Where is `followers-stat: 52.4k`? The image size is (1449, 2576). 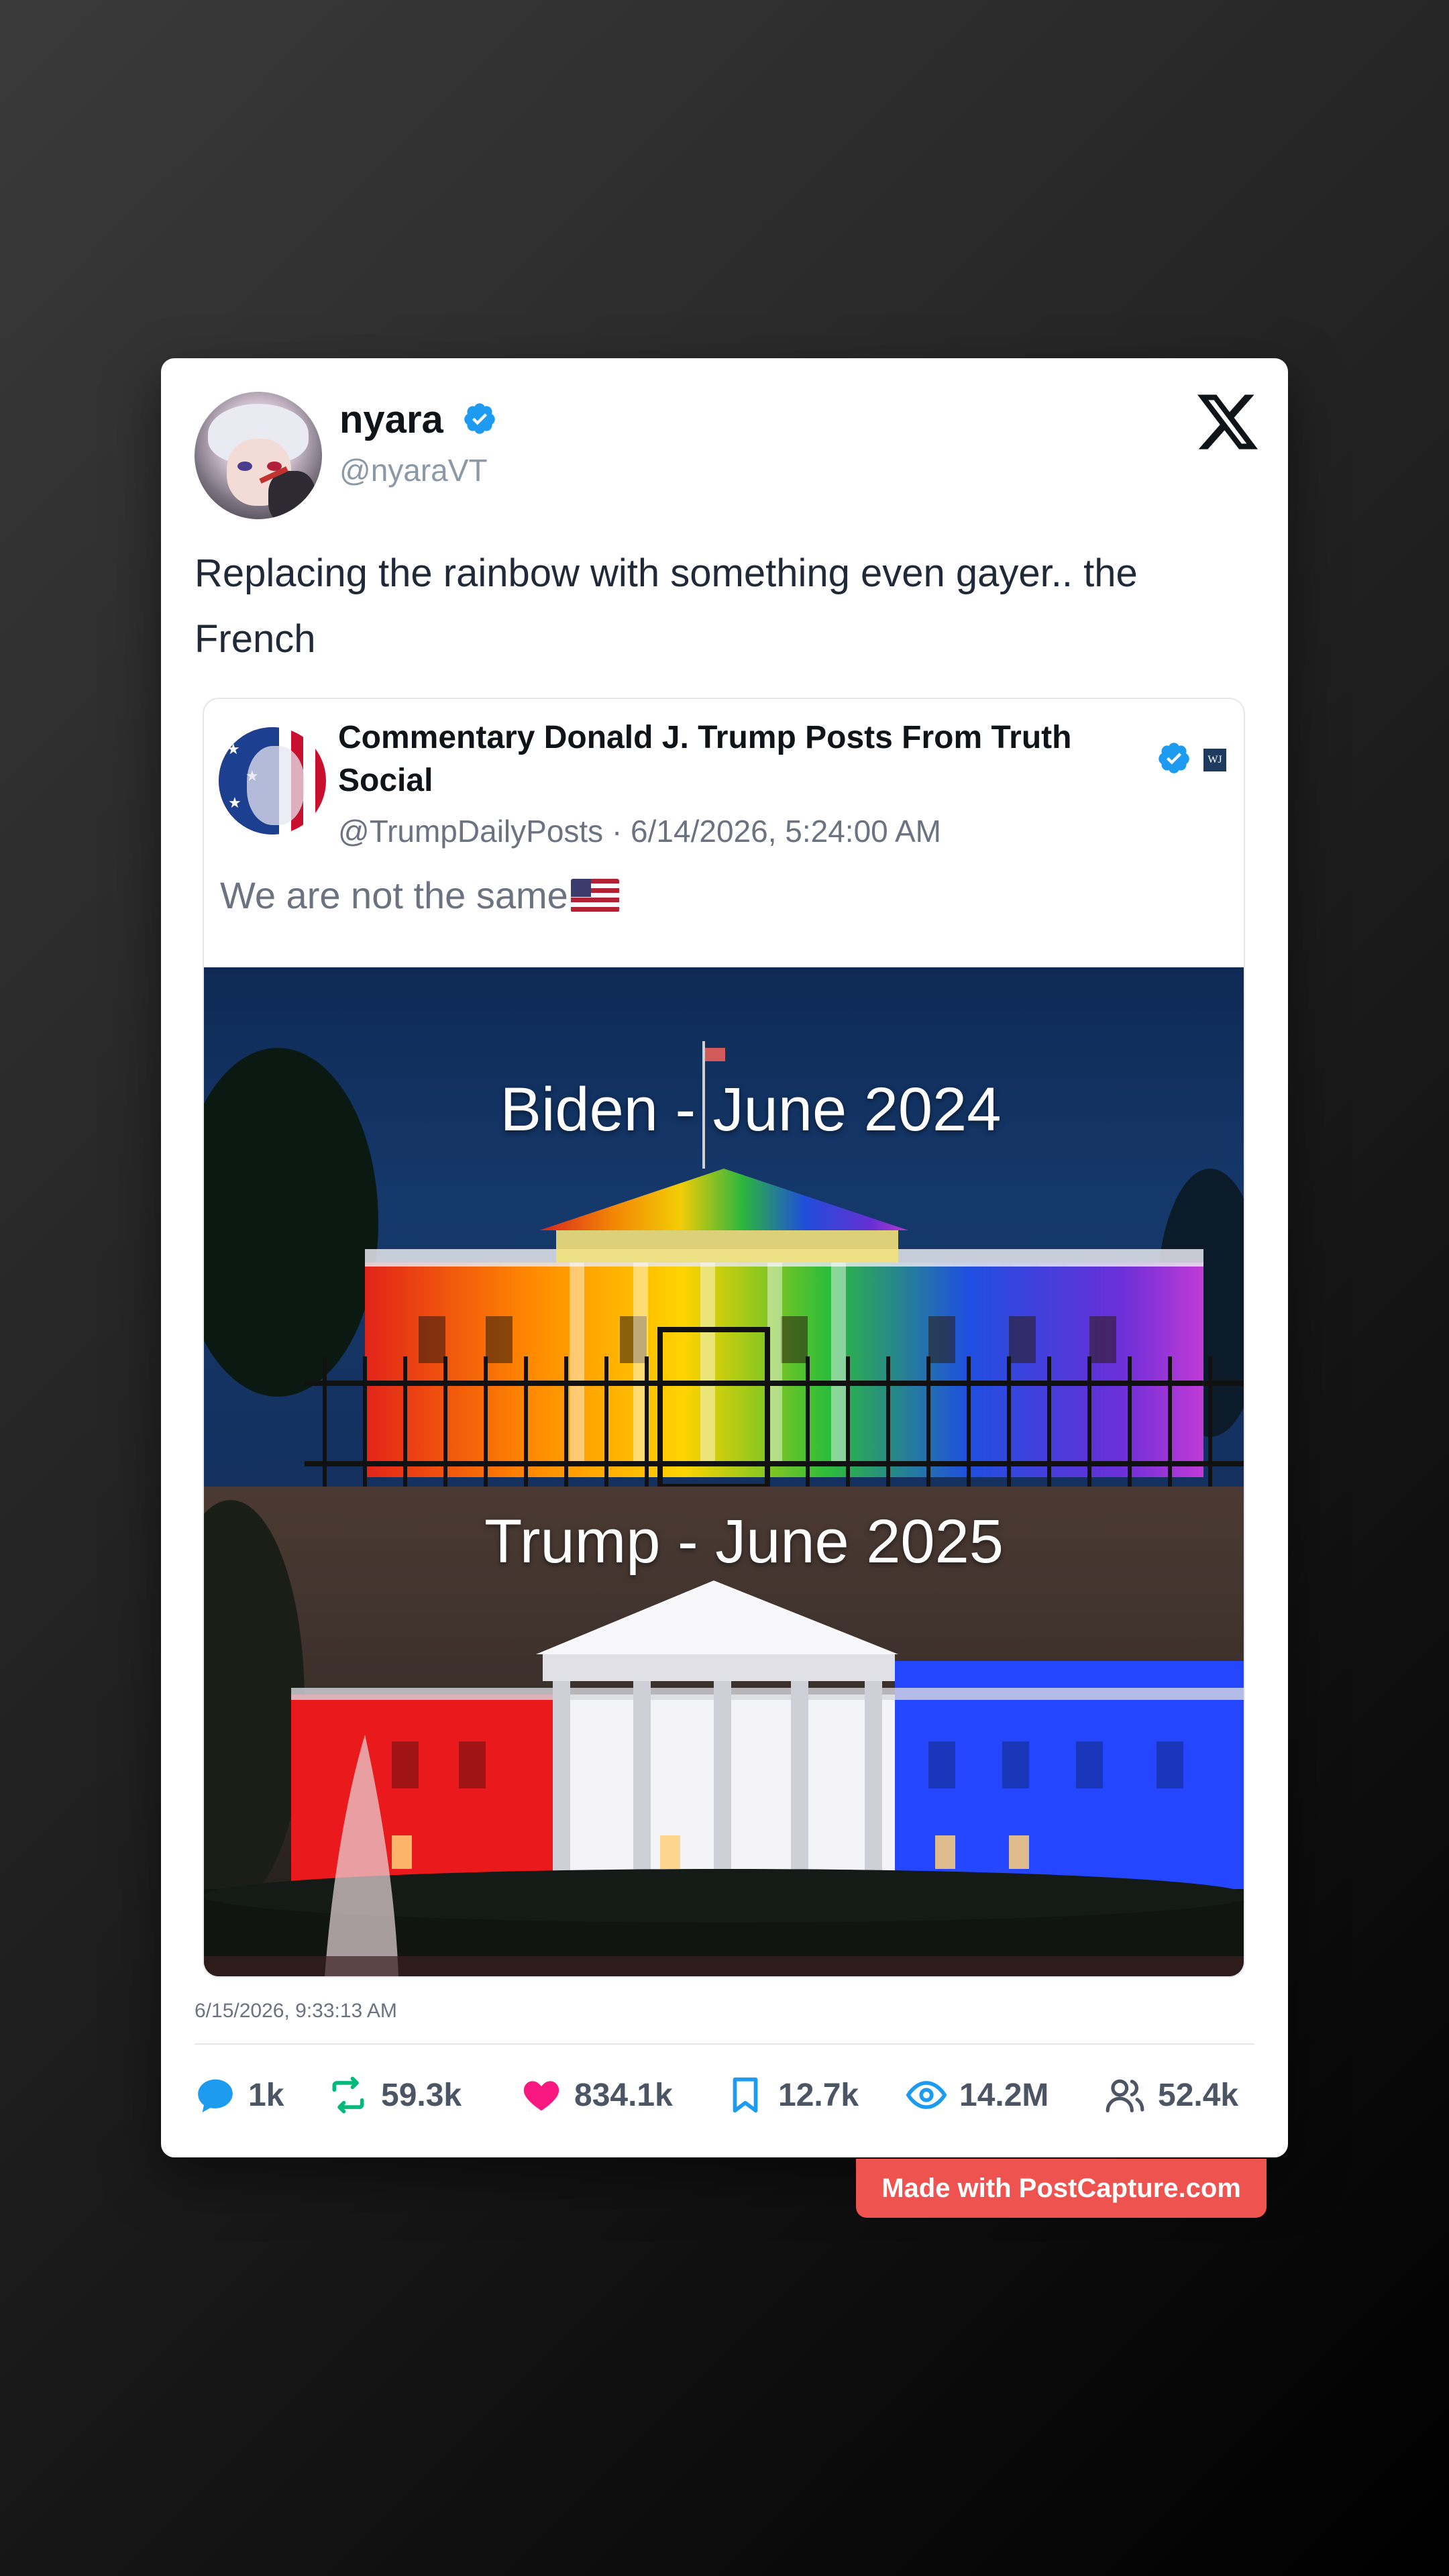
followers-stat: 52.4k is located at coordinates (1171, 2095).